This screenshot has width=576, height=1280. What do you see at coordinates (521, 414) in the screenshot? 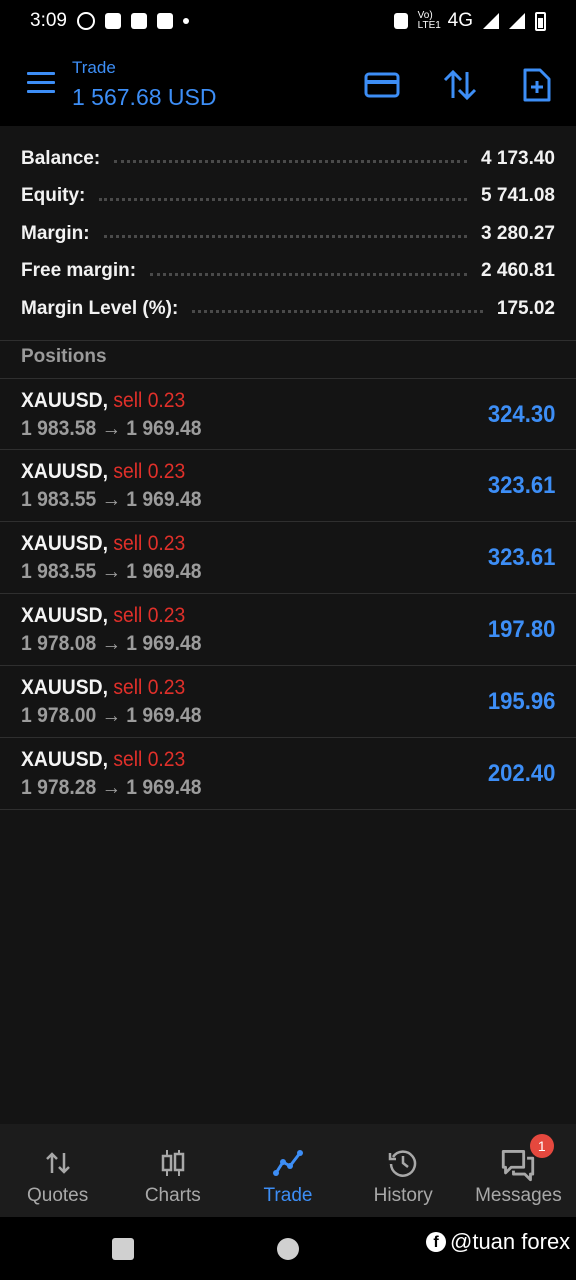
I see `position-profit: 324.30` at bounding box center [521, 414].